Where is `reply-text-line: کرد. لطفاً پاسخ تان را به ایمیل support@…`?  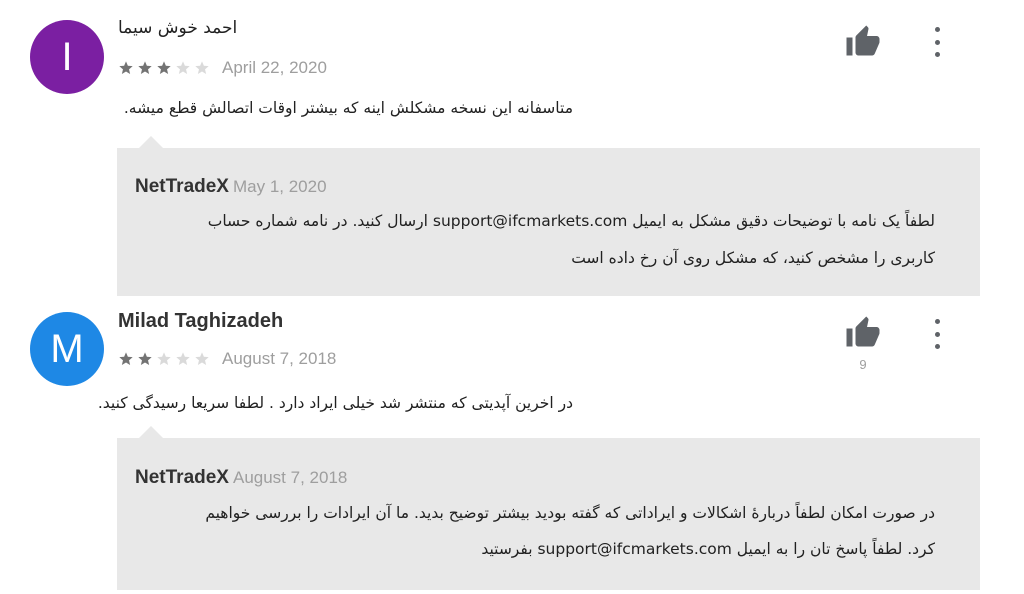
reply-text-line: کرد. لطفاً پاسخ تان را به ایمیل support@… is located at coordinates (708, 549).